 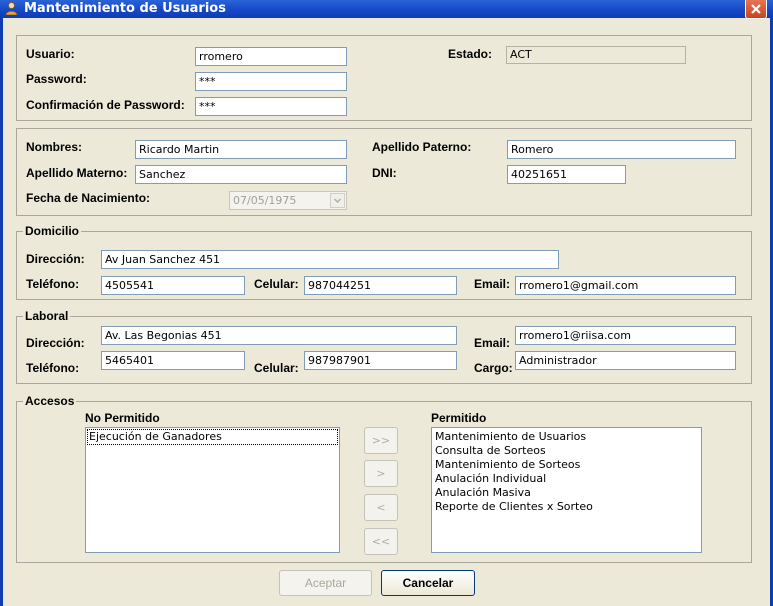 What do you see at coordinates (381, 507) in the screenshot?
I see `move-left-button: <` at bounding box center [381, 507].